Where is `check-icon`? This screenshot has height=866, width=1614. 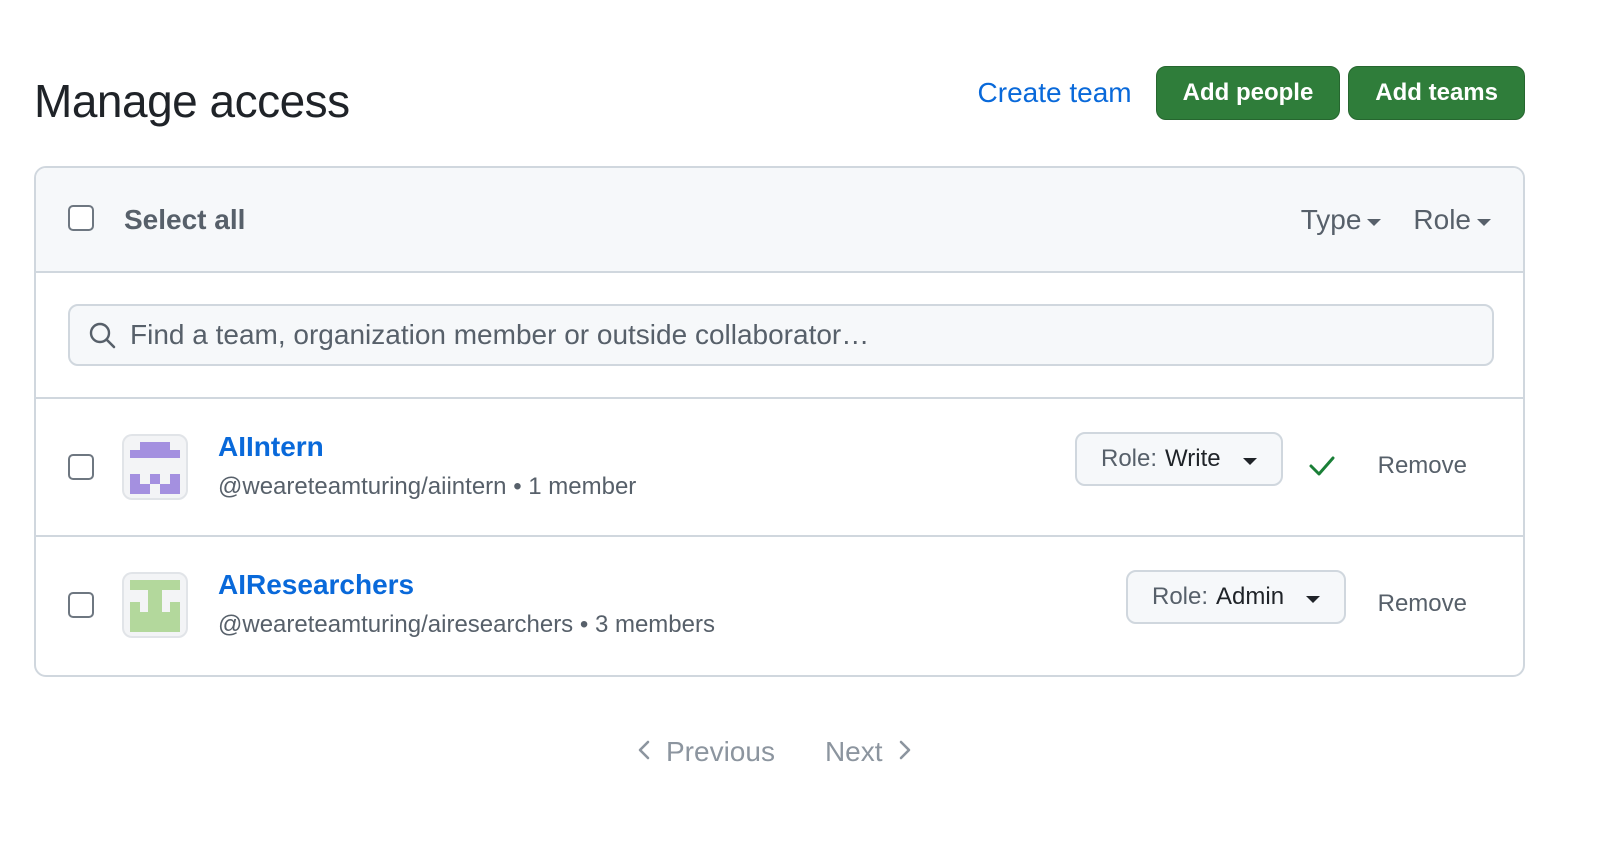 check-icon is located at coordinates (1322, 468).